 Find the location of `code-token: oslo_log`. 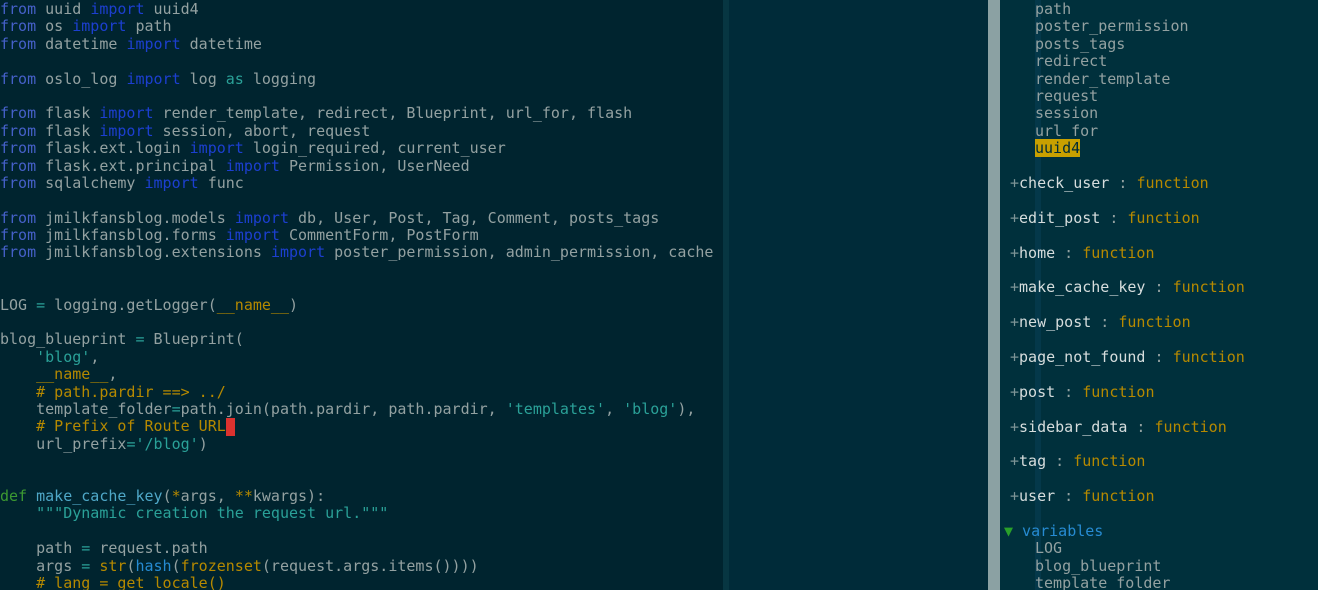

code-token: oslo_log is located at coordinates (81, 78).